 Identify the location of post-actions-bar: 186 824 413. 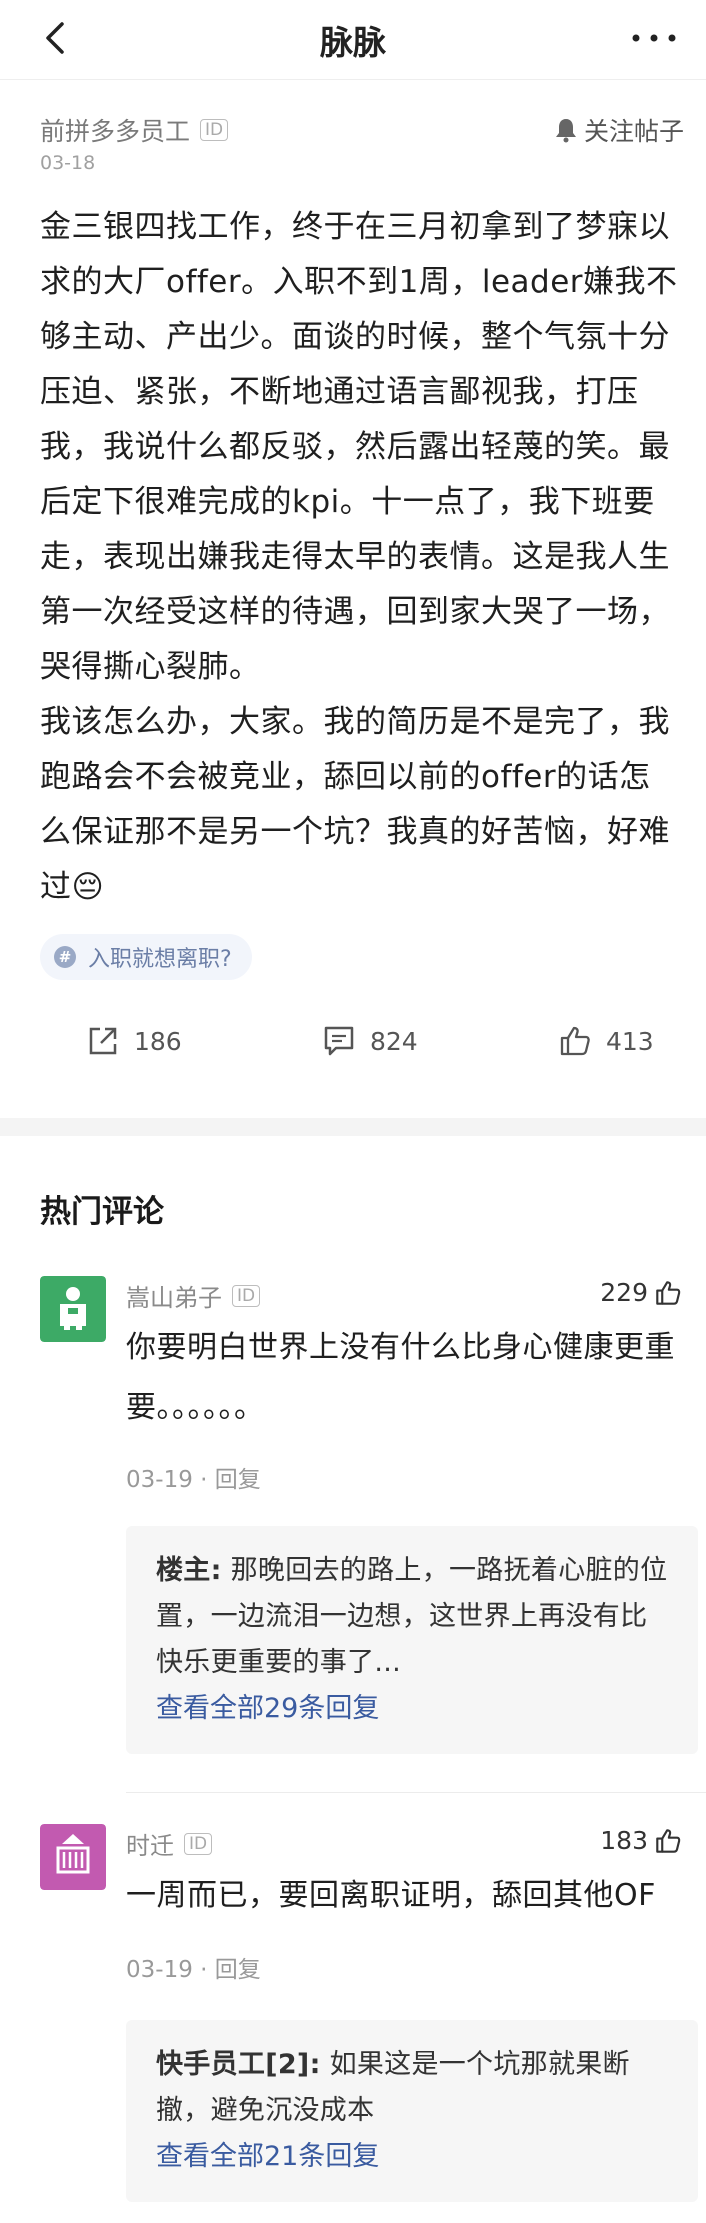
(353, 1041).